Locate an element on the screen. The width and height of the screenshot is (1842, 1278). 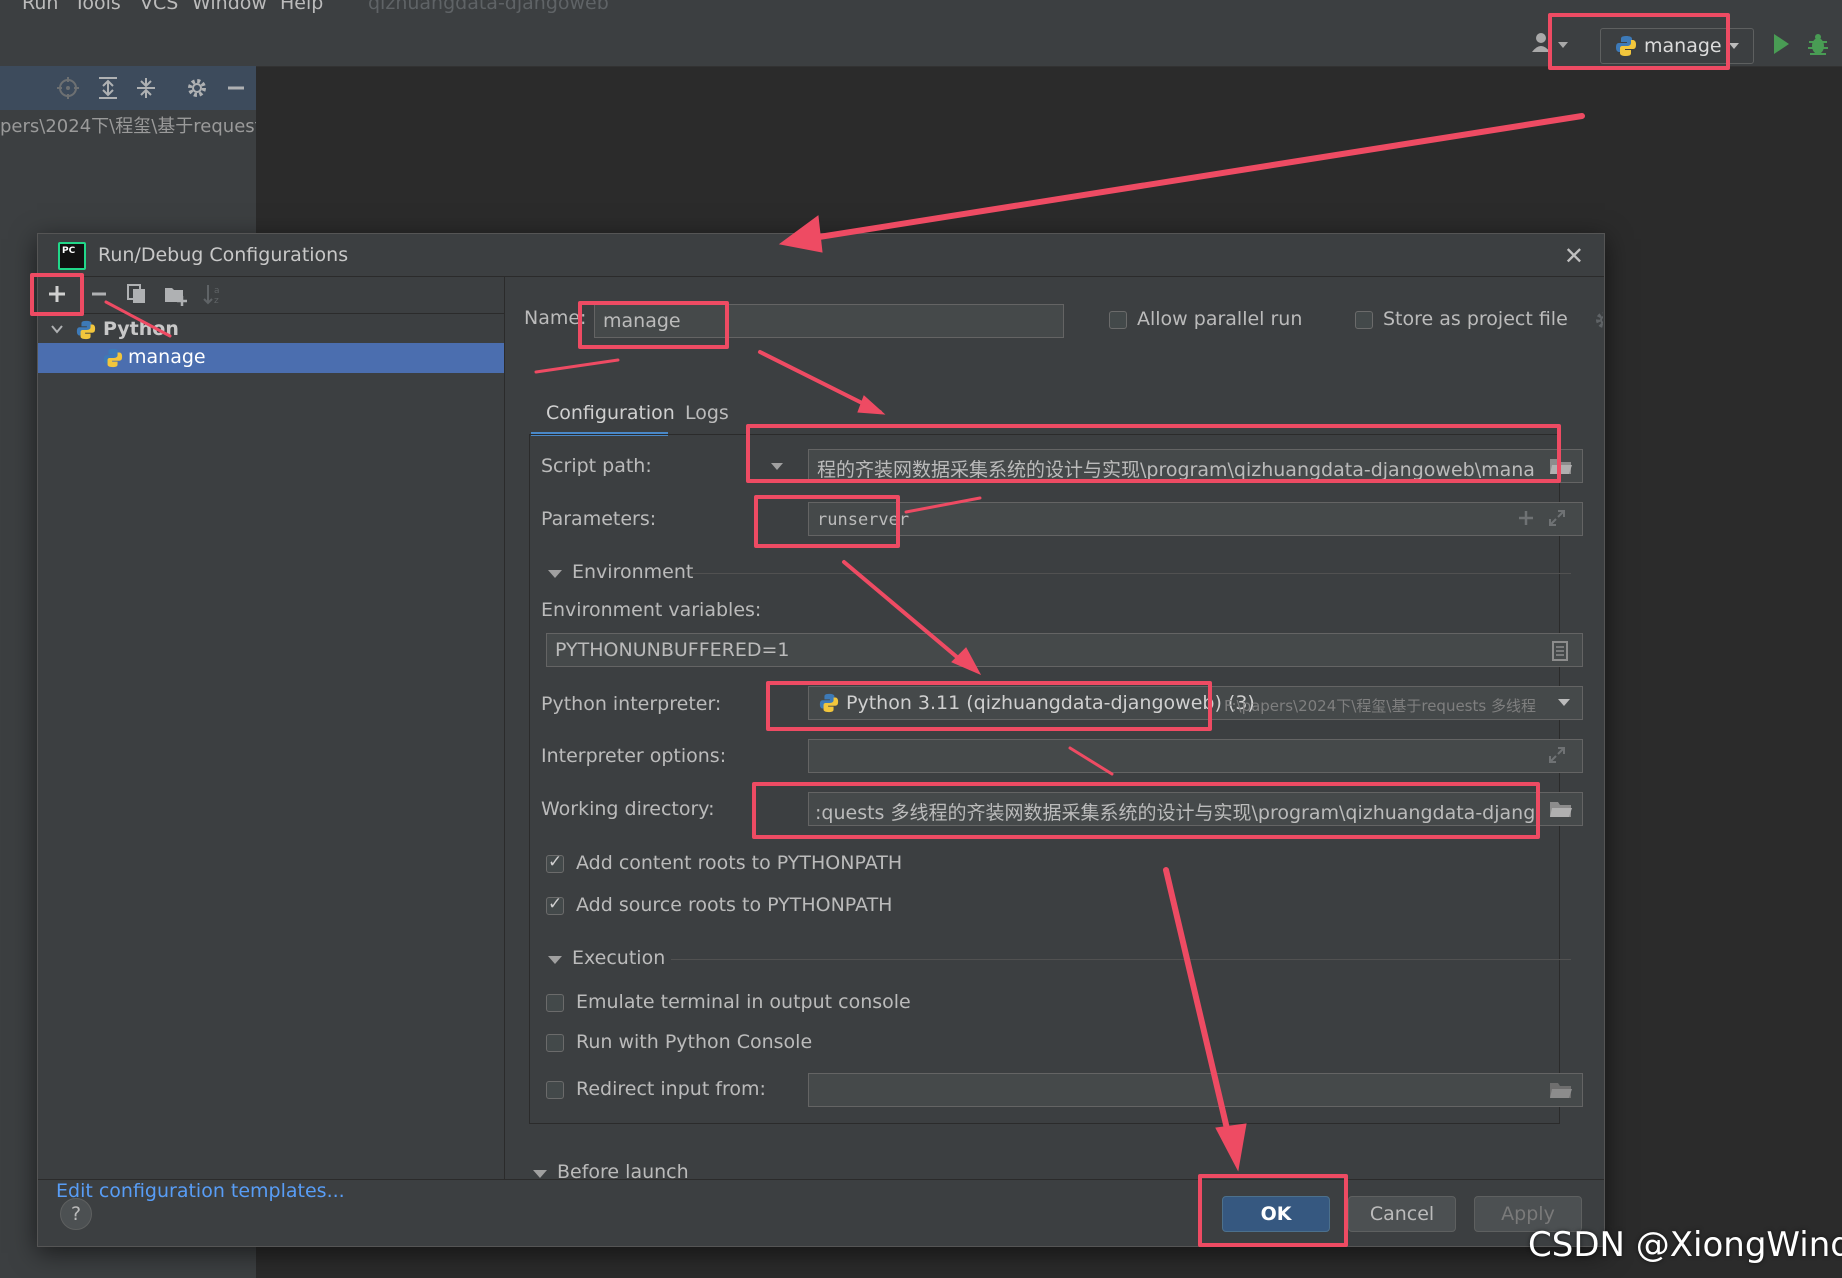
execution-section-title: Execution is located at coordinates (619, 958).